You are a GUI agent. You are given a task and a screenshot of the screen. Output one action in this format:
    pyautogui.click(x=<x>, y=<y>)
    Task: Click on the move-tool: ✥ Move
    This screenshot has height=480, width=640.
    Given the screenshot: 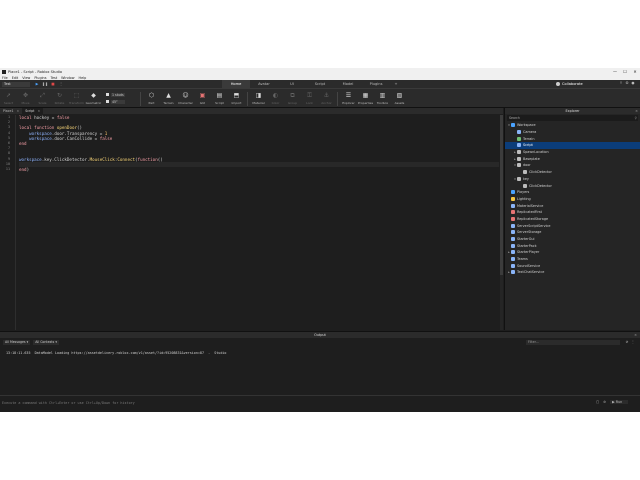 What is the action you would take?
    pyautogui.click(x=25, y=98)
    